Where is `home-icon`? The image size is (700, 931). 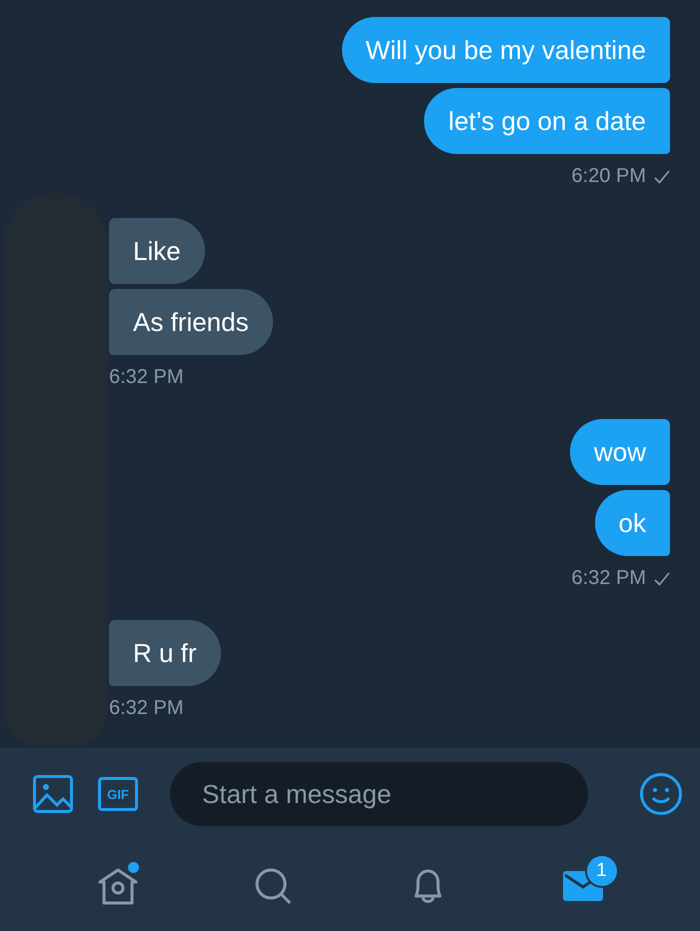 home-icon is located at coordinates (117, 886).